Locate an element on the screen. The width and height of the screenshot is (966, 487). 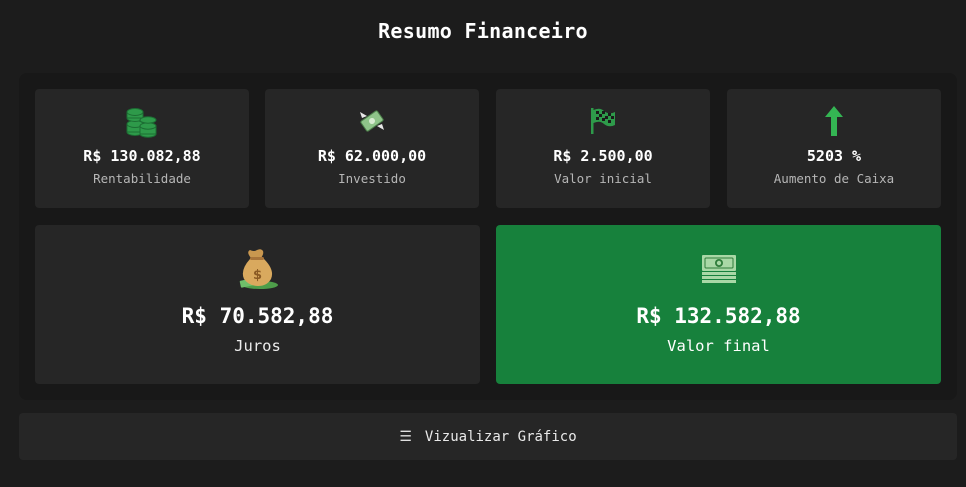
view-chart-button: ☰ Vizualizar Gráfico is located at coordinates (488, 436).